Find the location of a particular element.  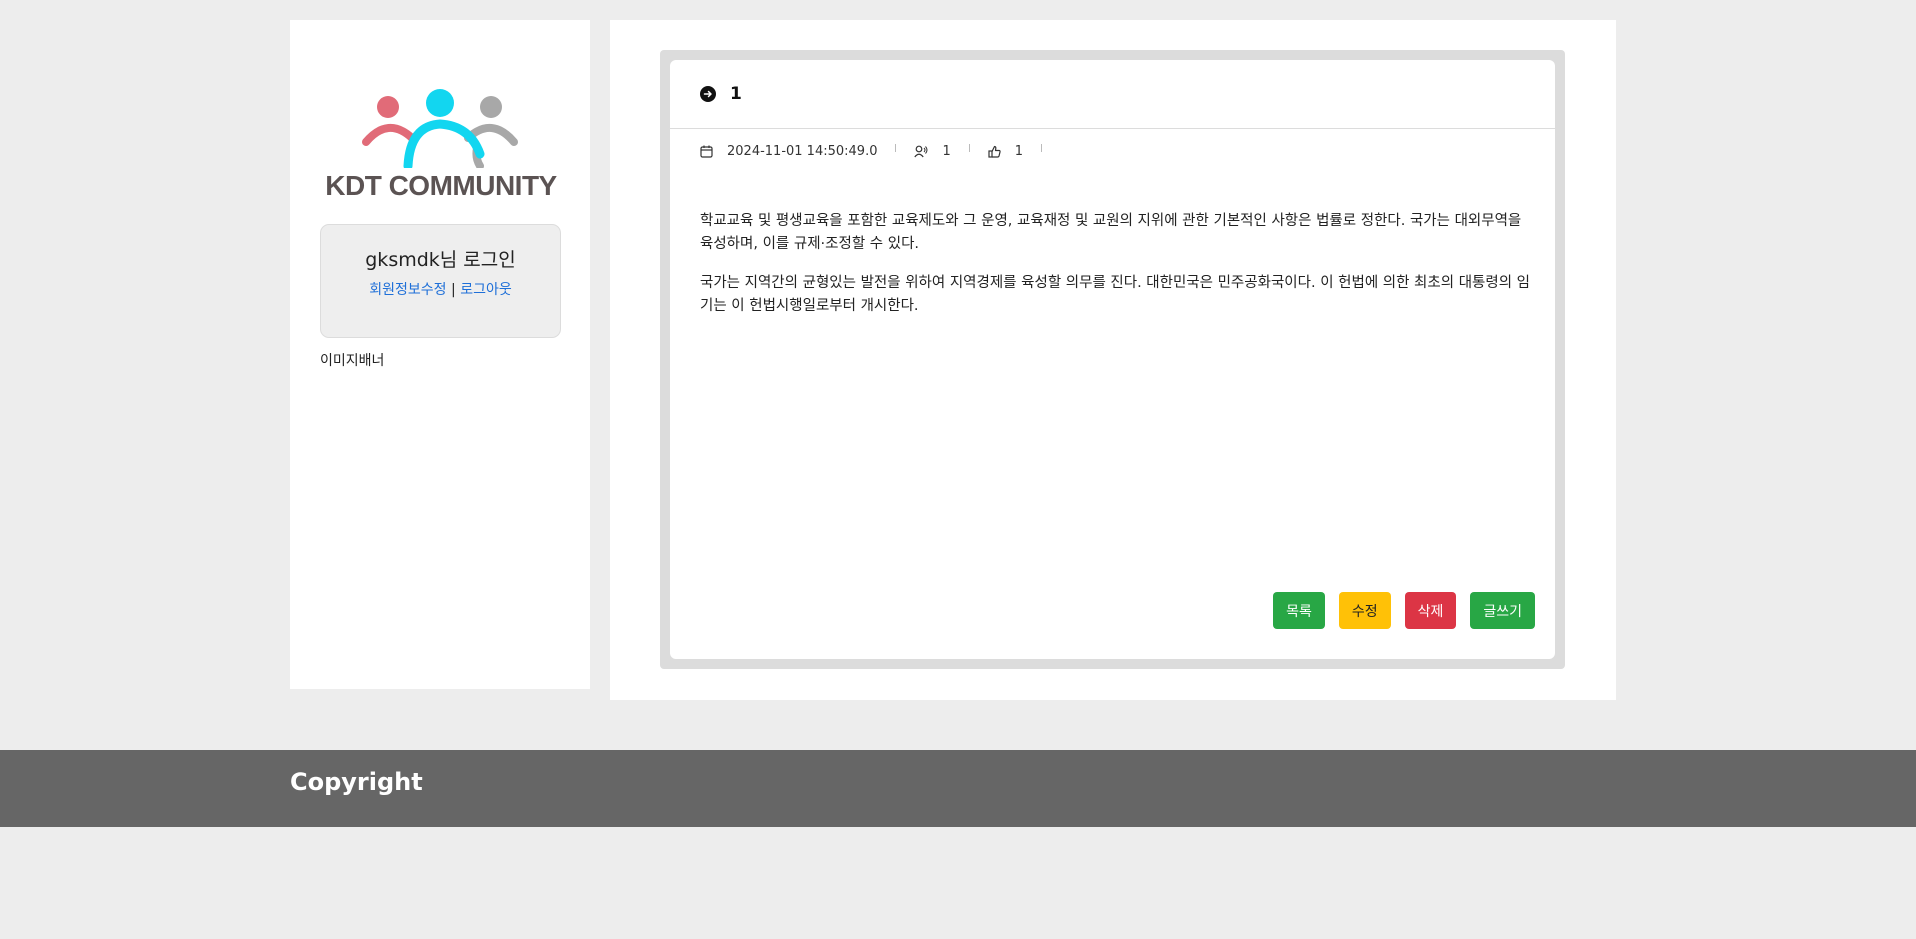

footer: Copyright is located at coordinates (958, 788).